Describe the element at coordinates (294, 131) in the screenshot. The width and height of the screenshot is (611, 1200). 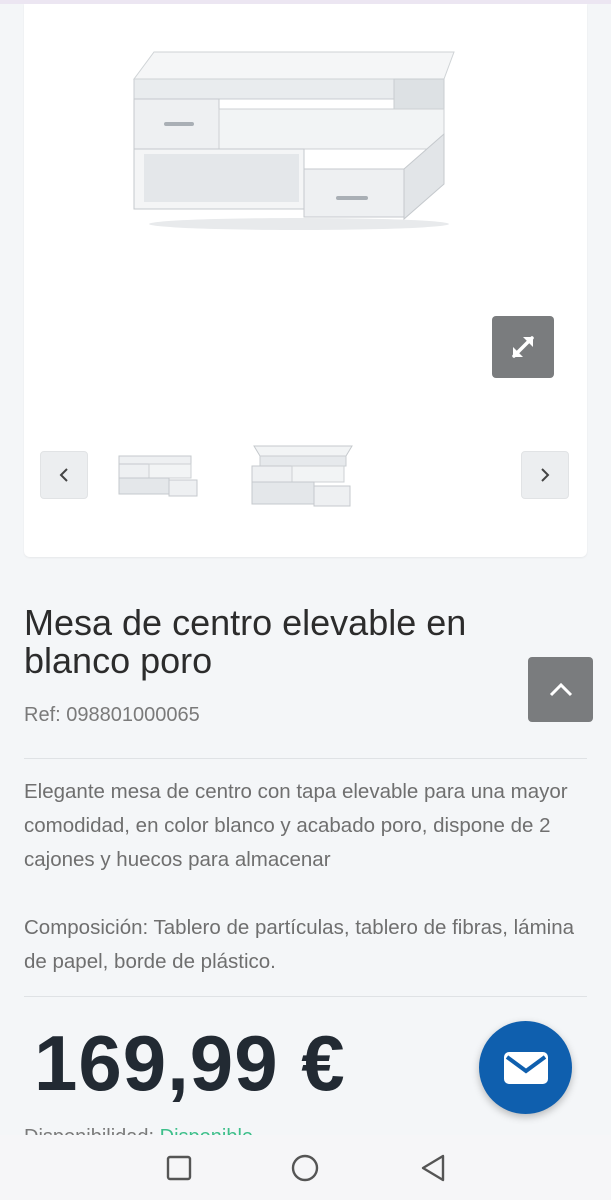
I see `product-main-image` at that location.